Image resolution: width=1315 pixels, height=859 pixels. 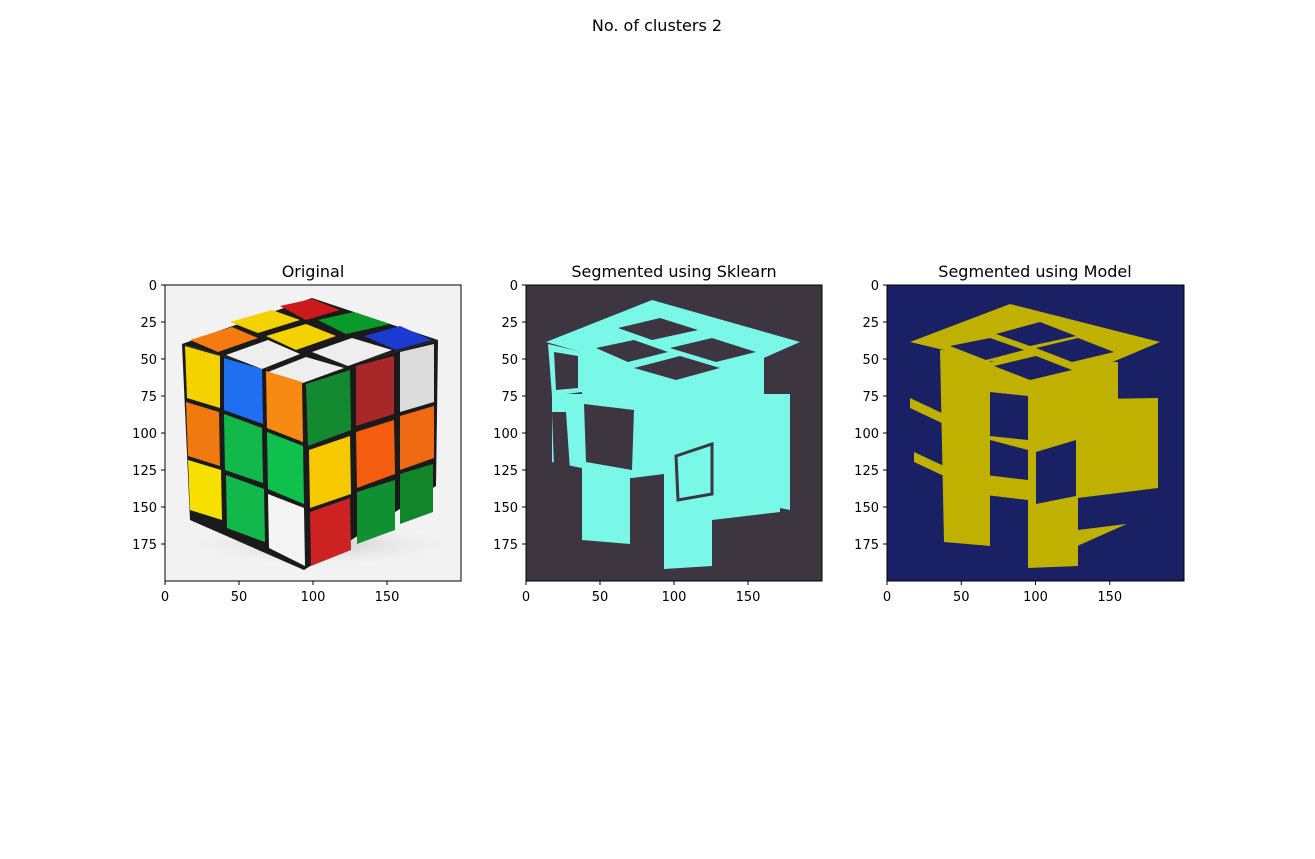 I want to click on panel-original: Original 0 50 100 1500255075100125150175, so click(x=297, y=433).